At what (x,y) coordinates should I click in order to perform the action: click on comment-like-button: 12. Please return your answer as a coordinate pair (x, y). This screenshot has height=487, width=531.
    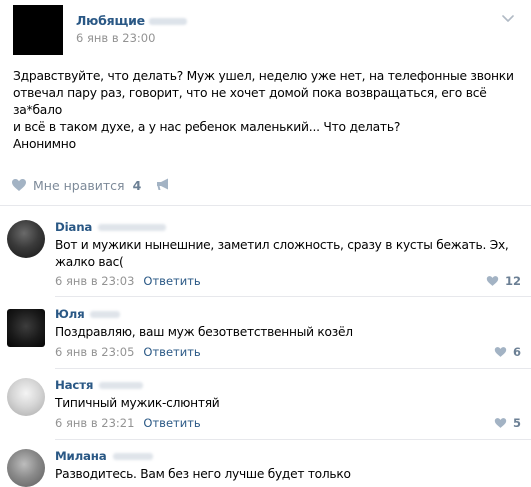
    Looking at the image, I should click on (503, 281).